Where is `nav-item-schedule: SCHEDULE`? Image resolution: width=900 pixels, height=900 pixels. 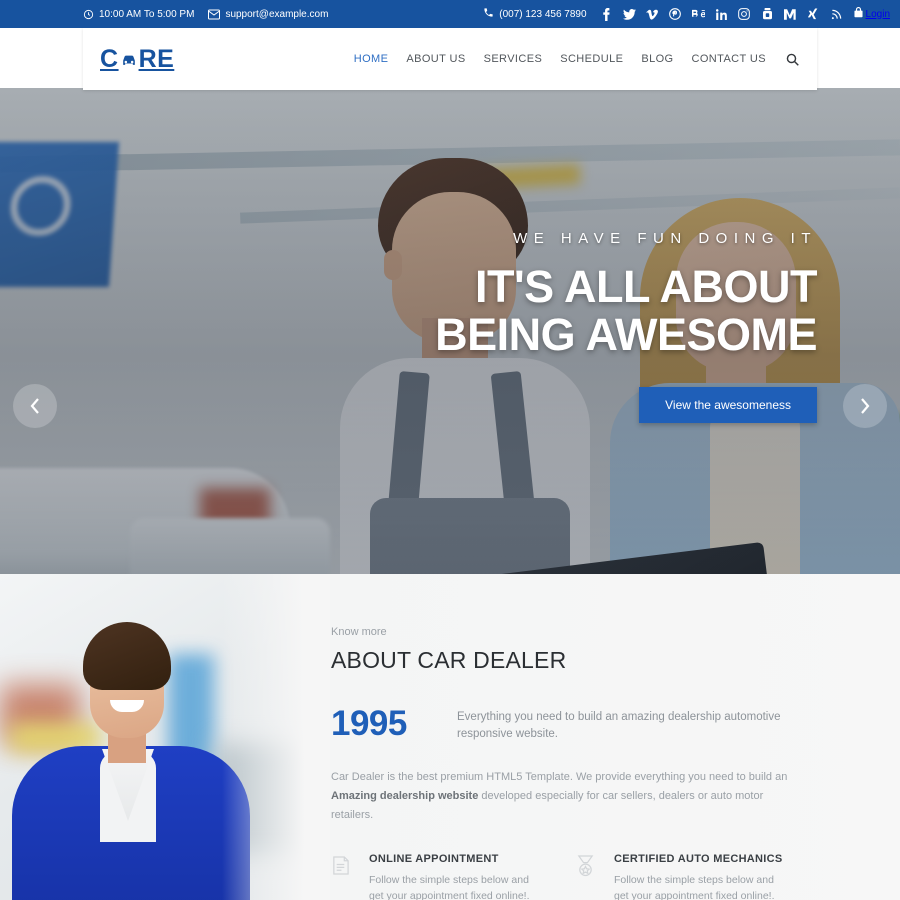
nav-item-schedule: SCHEDULE is located at coordinates (591, 59).